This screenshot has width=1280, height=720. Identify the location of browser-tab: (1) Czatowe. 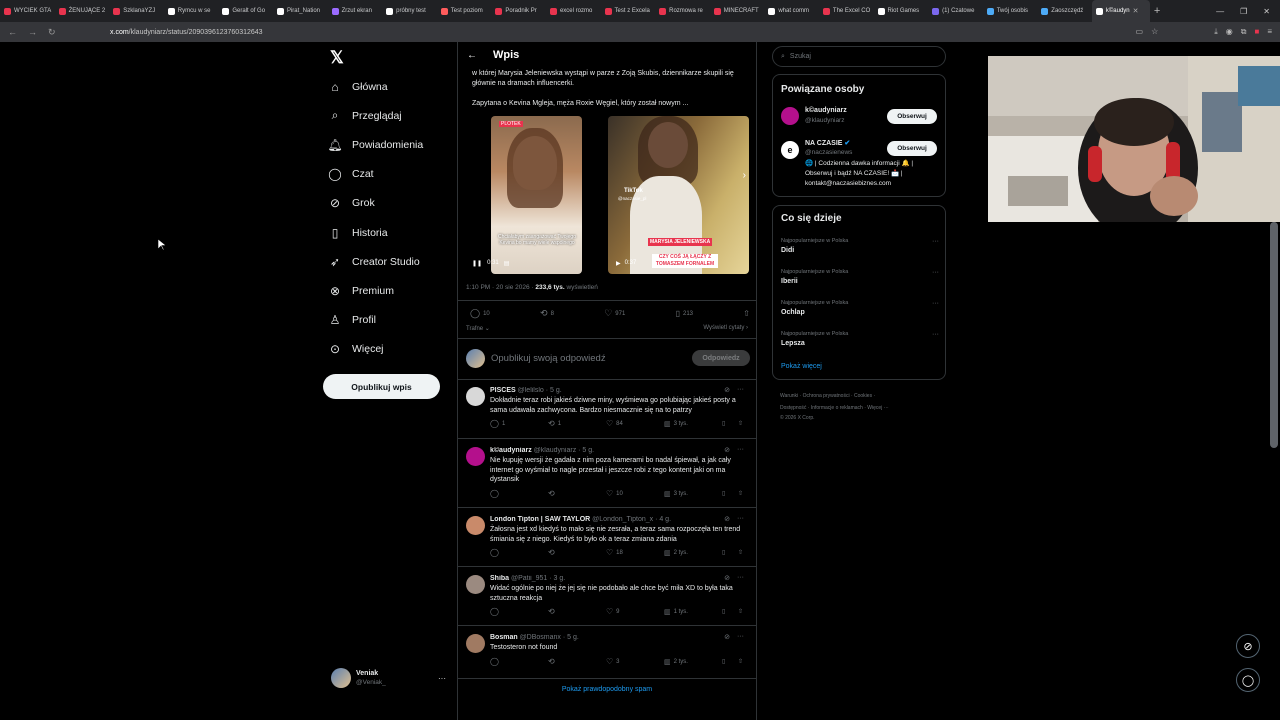
(955, 11).